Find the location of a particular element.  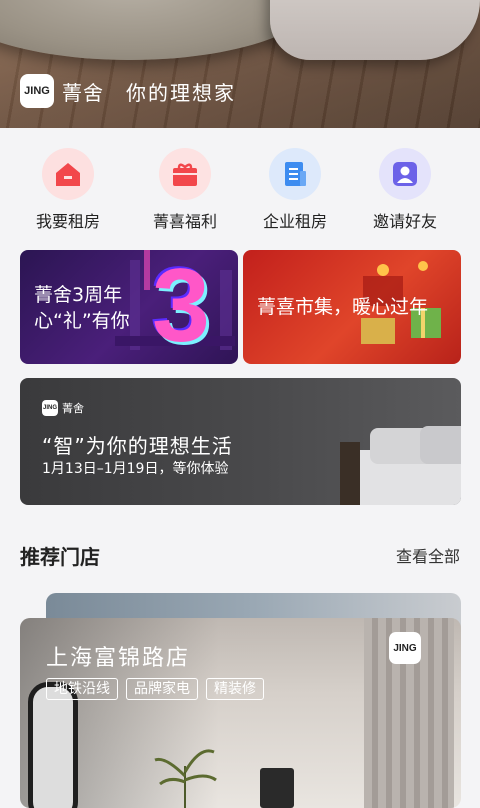

anniversary-line2: 心“礼”有你 is located at coordinates (82, 321).